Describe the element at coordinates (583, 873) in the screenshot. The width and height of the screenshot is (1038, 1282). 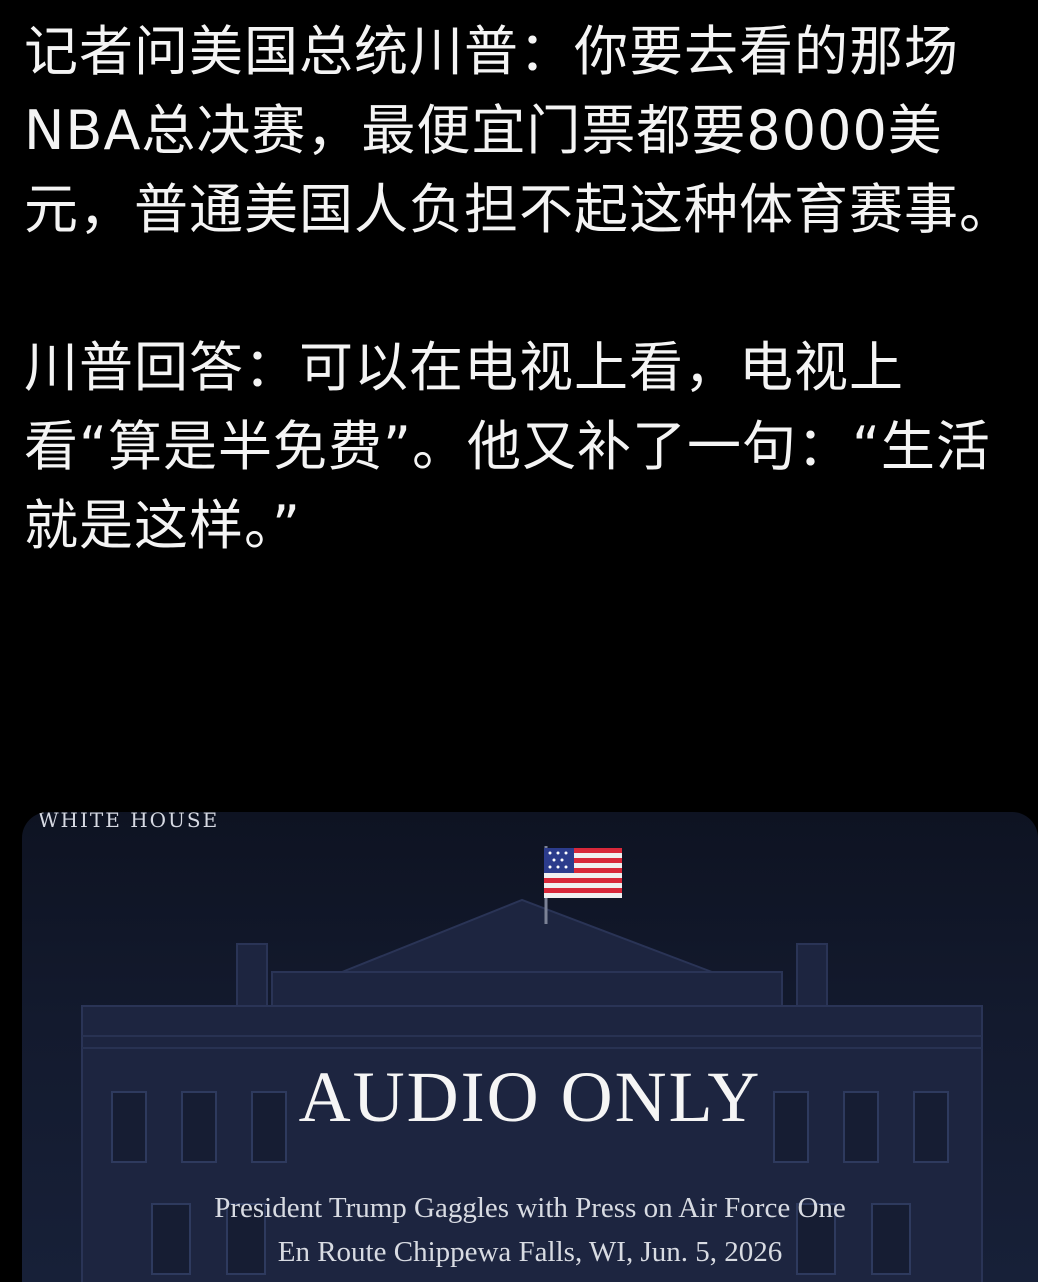
I see `american-flag-icon` at that location.